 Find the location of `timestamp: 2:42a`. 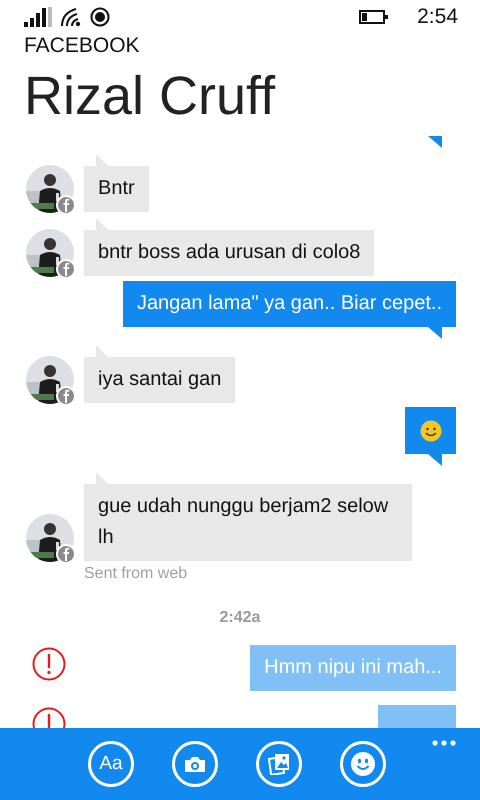

timestamp: 2:42a is located at coordinates (240, 618).